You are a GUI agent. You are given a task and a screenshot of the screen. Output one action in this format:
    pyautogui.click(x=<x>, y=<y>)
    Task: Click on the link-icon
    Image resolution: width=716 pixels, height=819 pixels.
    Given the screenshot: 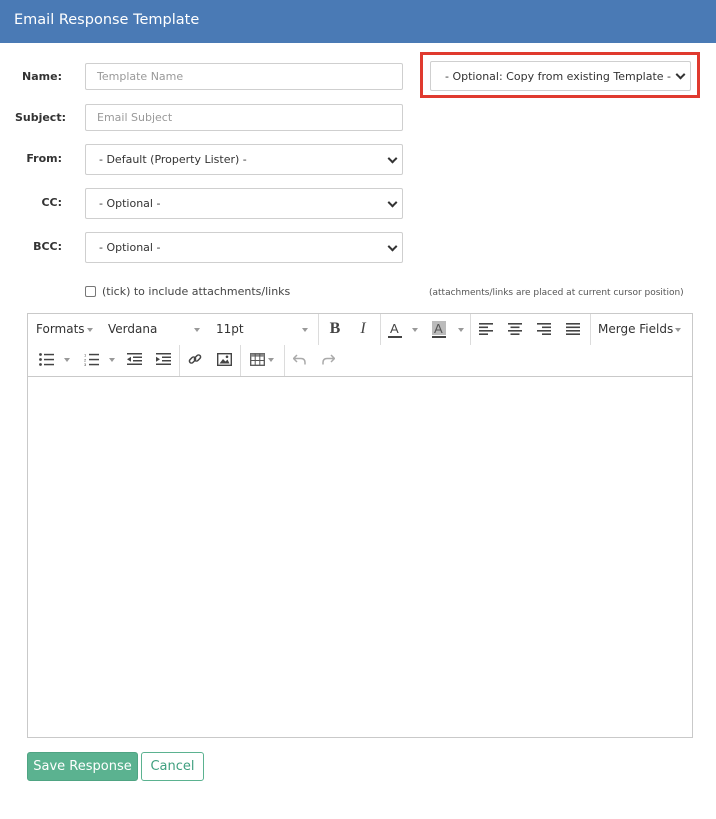 What is the action you would take?
    pyautogui.click(x=195, y=359)
    